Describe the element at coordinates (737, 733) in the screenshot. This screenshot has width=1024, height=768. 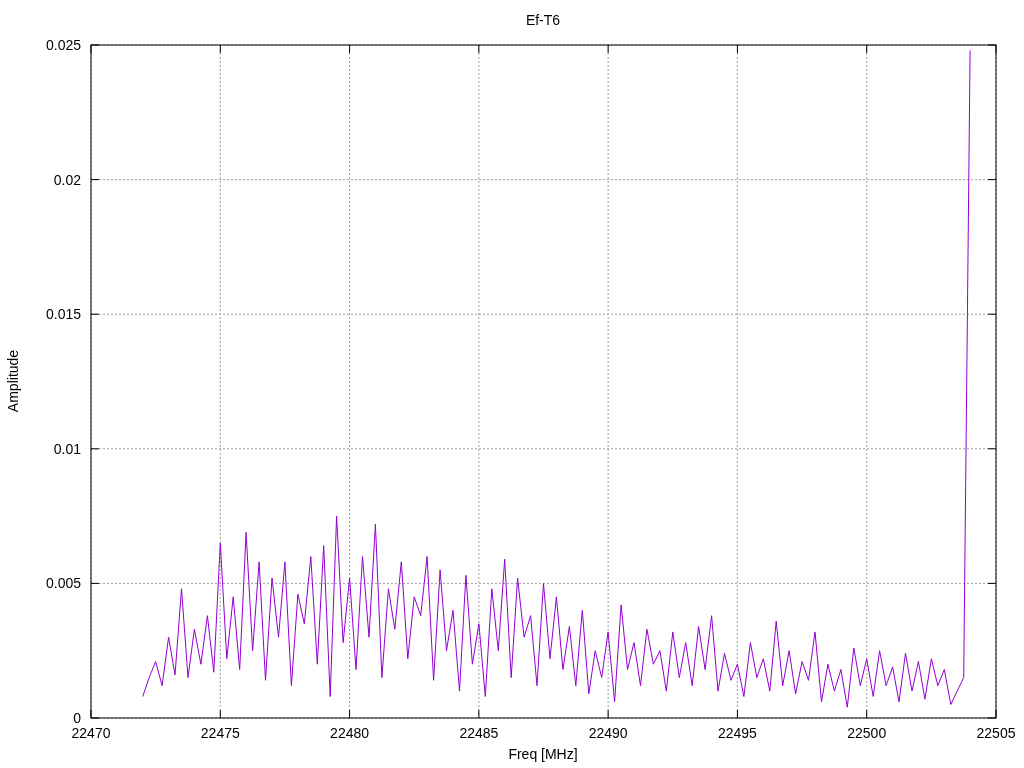
I see `x-tick-label: 22495` at that location.